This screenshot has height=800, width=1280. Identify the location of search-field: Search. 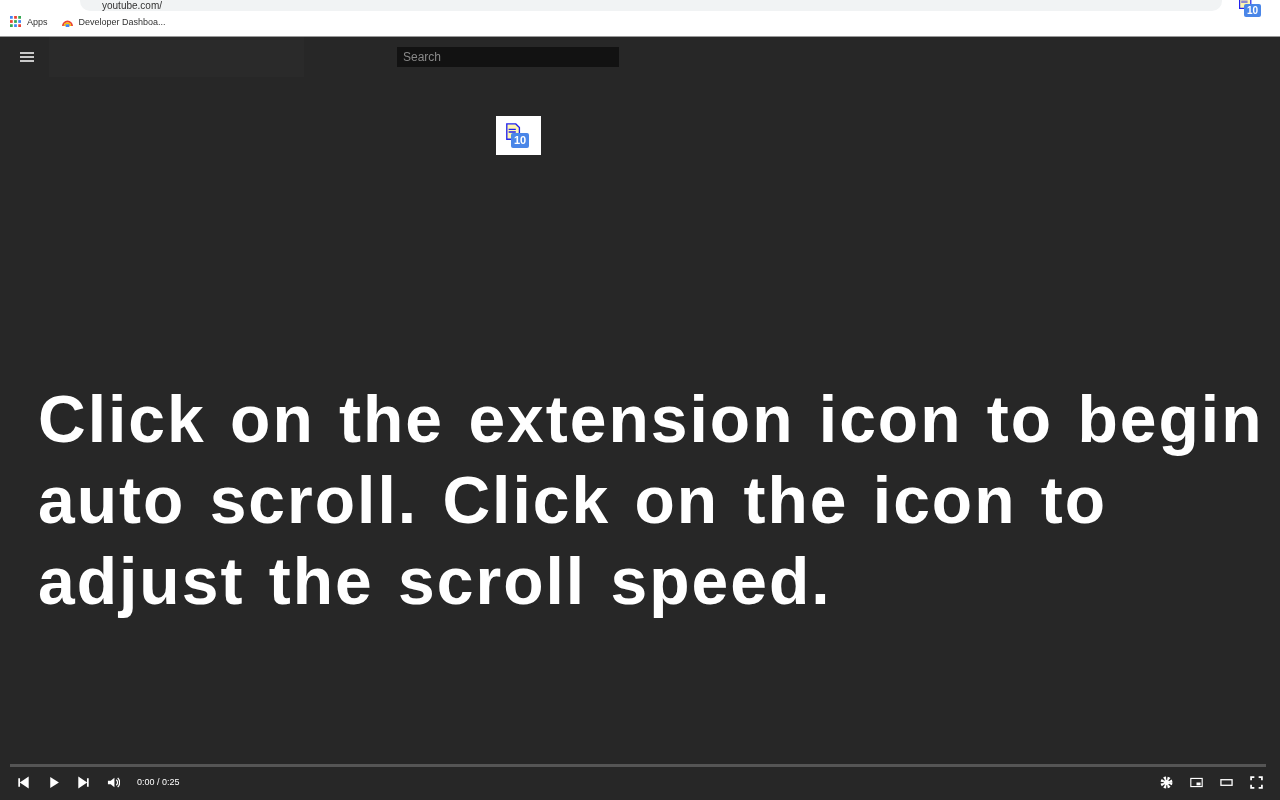
(508, 57).